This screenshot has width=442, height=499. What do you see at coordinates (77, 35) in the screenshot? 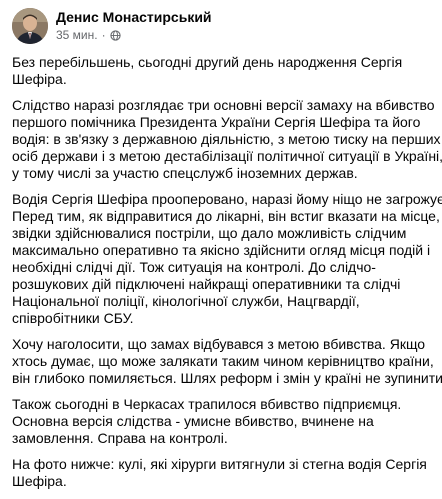
I see `post-timestamp: 35 мин.` at bounding box center [77, 35].